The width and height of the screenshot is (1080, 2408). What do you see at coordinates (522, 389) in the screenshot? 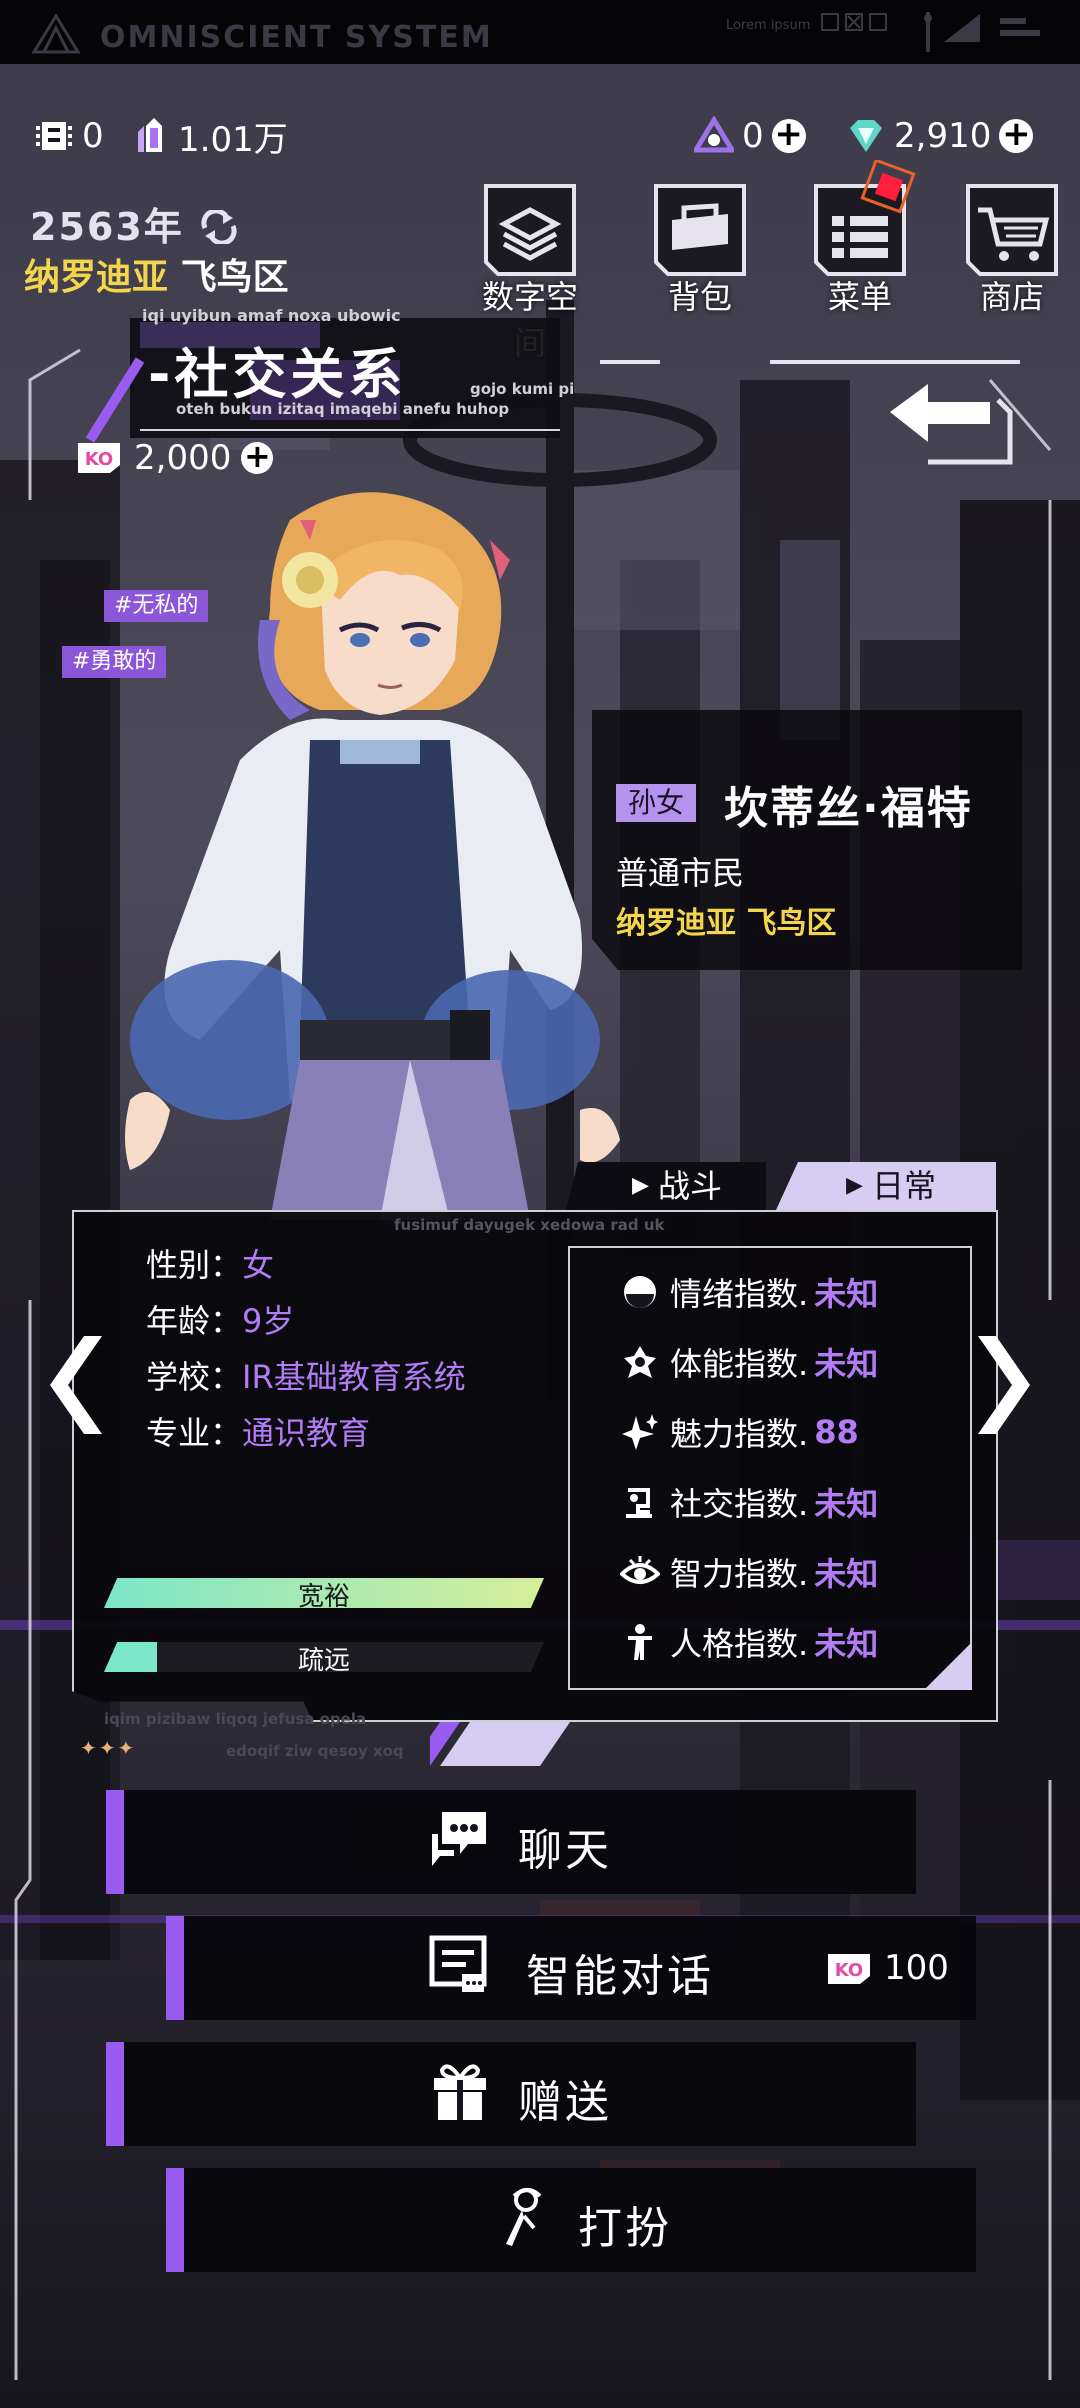
I see `title-caption-side: gojo kumi pi` at bounding box center [522, 389].